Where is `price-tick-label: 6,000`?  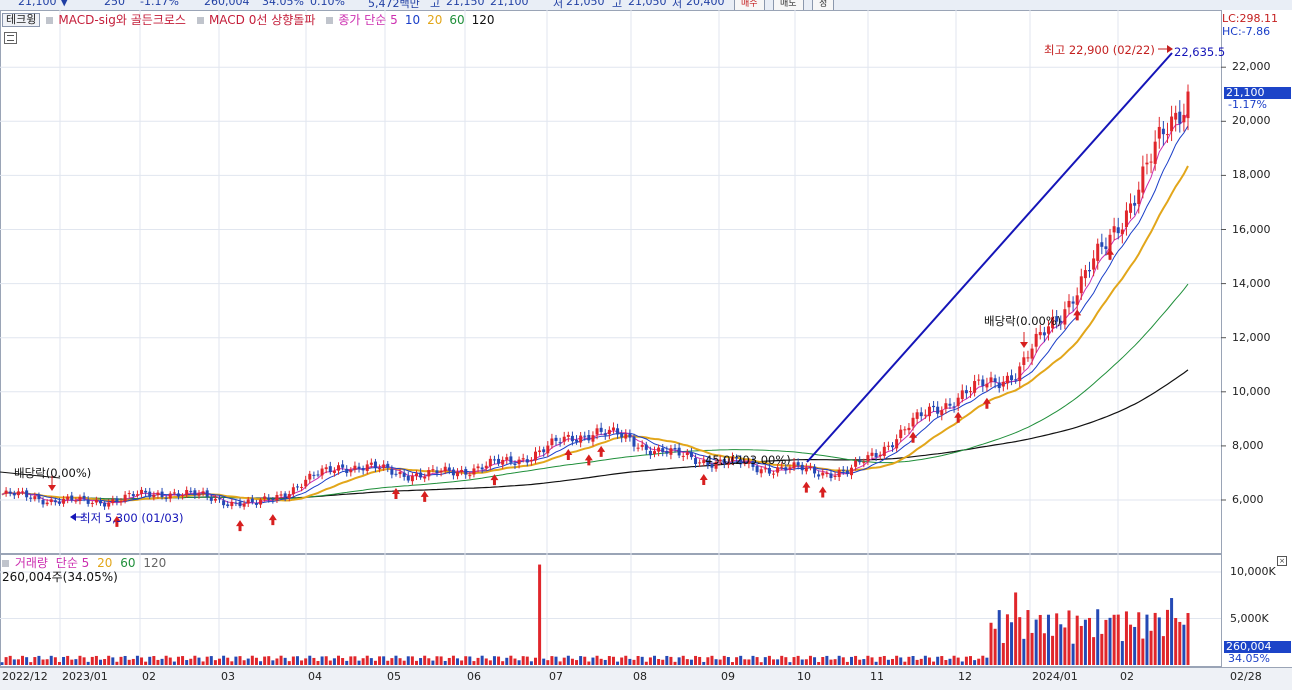 price-tick-label: 6,000 is located at coordinates (1248, 499).